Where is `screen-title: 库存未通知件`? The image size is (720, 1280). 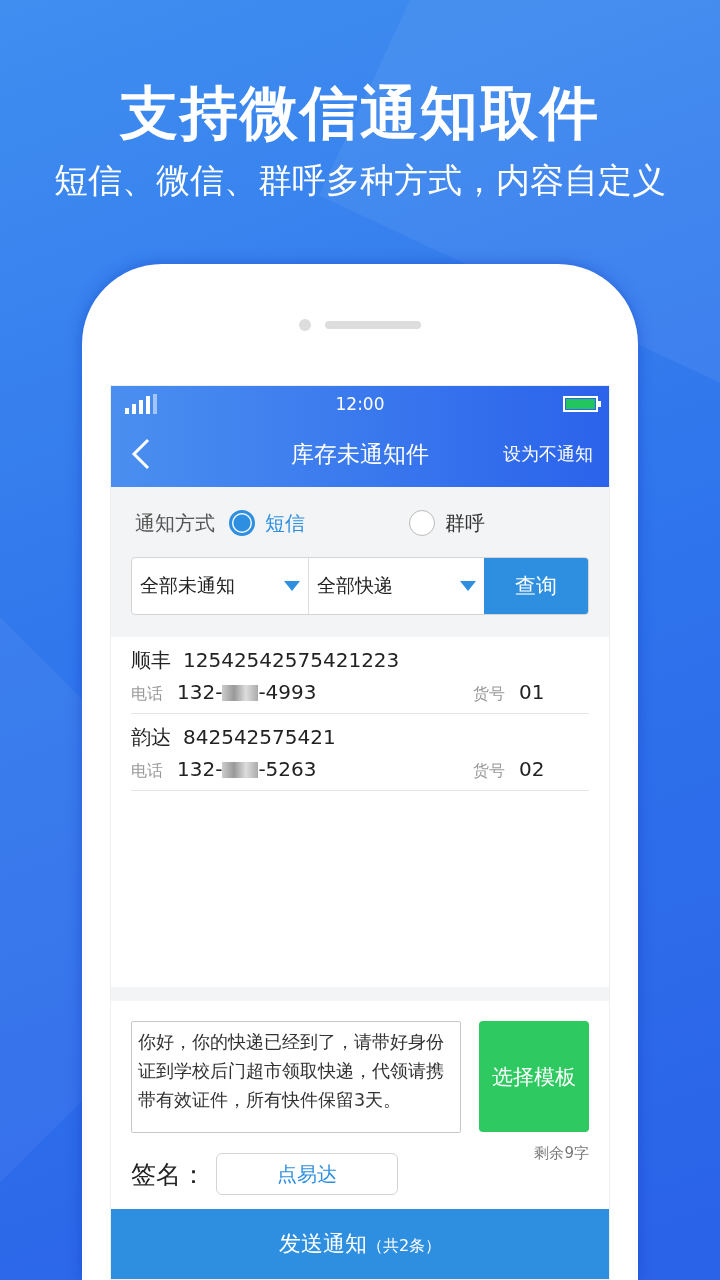
screen-title: 库存未通知件 is located at coordinates (360, 454).